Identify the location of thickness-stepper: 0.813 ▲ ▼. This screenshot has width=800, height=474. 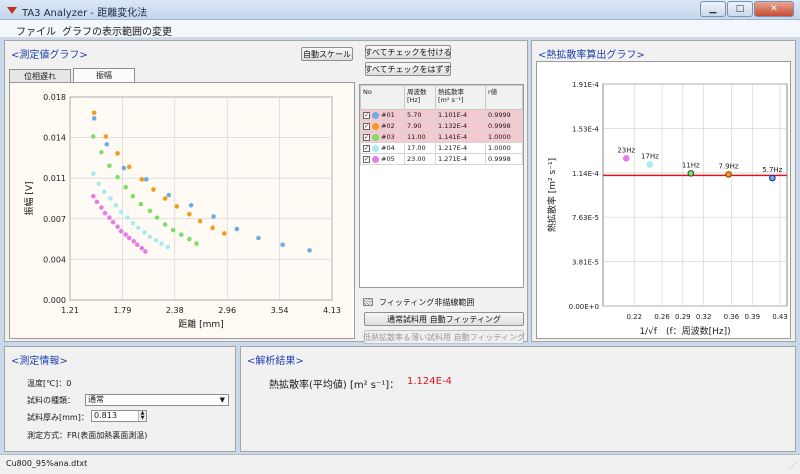
(119, 416).